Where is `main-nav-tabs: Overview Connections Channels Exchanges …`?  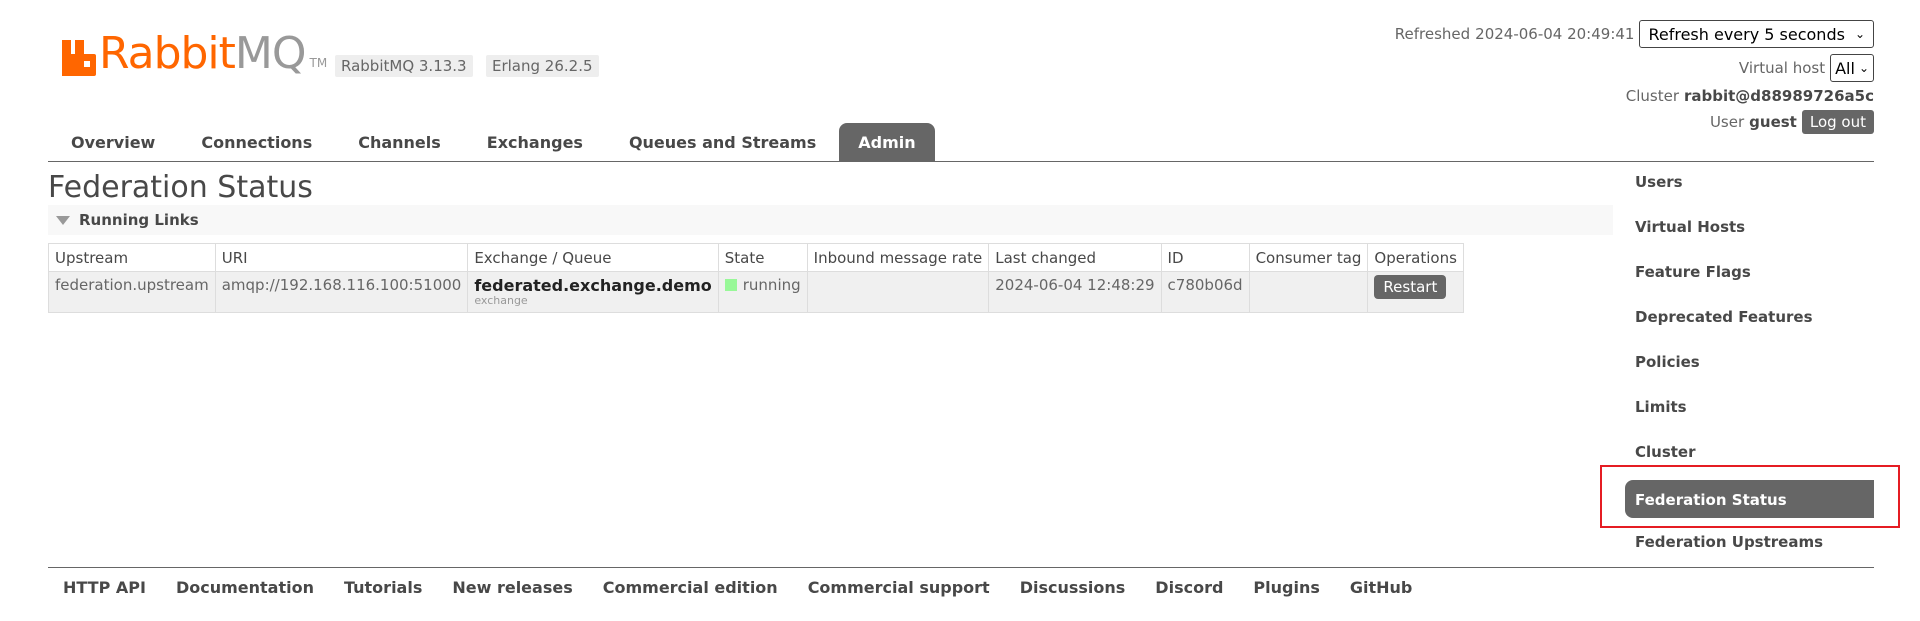 main-nav-tabs: Overview Connections Channels Exchanges … is located at coordinates (491, 142).